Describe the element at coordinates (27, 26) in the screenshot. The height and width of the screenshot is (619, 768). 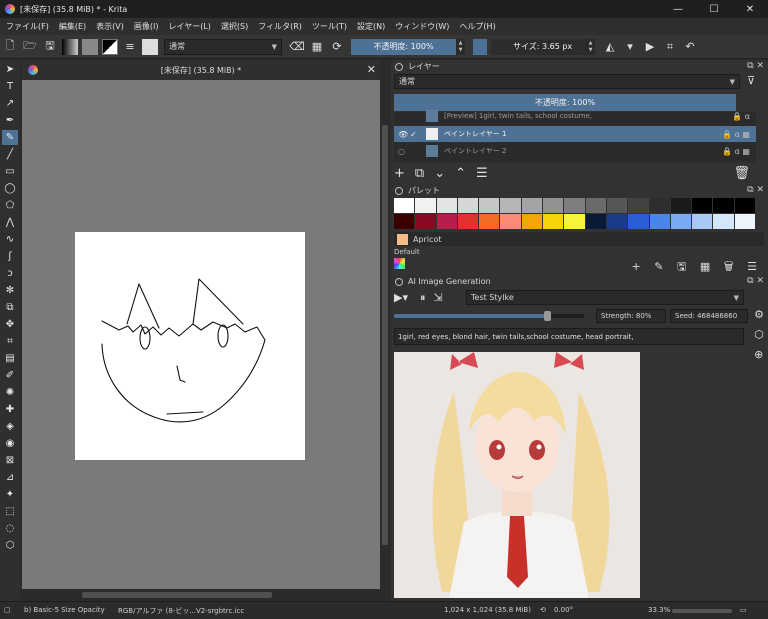
I see `menu-file: ファイル(F)` at that location.